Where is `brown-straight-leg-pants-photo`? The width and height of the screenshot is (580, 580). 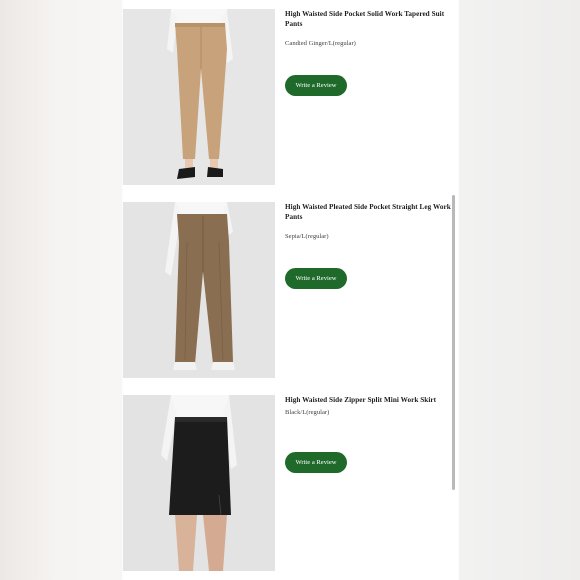
brown-straight-leg-pants-photo is located at coordinates (199, 290).